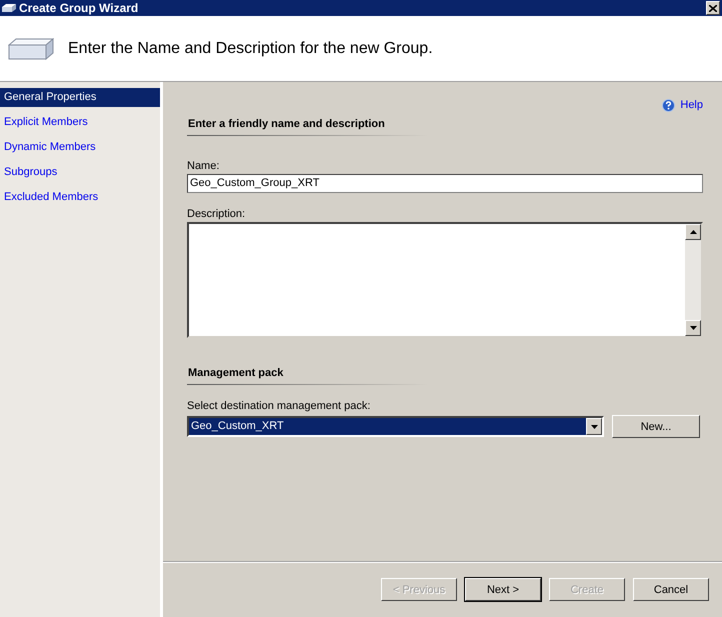 Image resolution: width=722 pixels, height=617 pixels. What do you see at coordinates (203, 166) in the screenshot?
I see `name-label: Name:` at bounding box center [203, 166].